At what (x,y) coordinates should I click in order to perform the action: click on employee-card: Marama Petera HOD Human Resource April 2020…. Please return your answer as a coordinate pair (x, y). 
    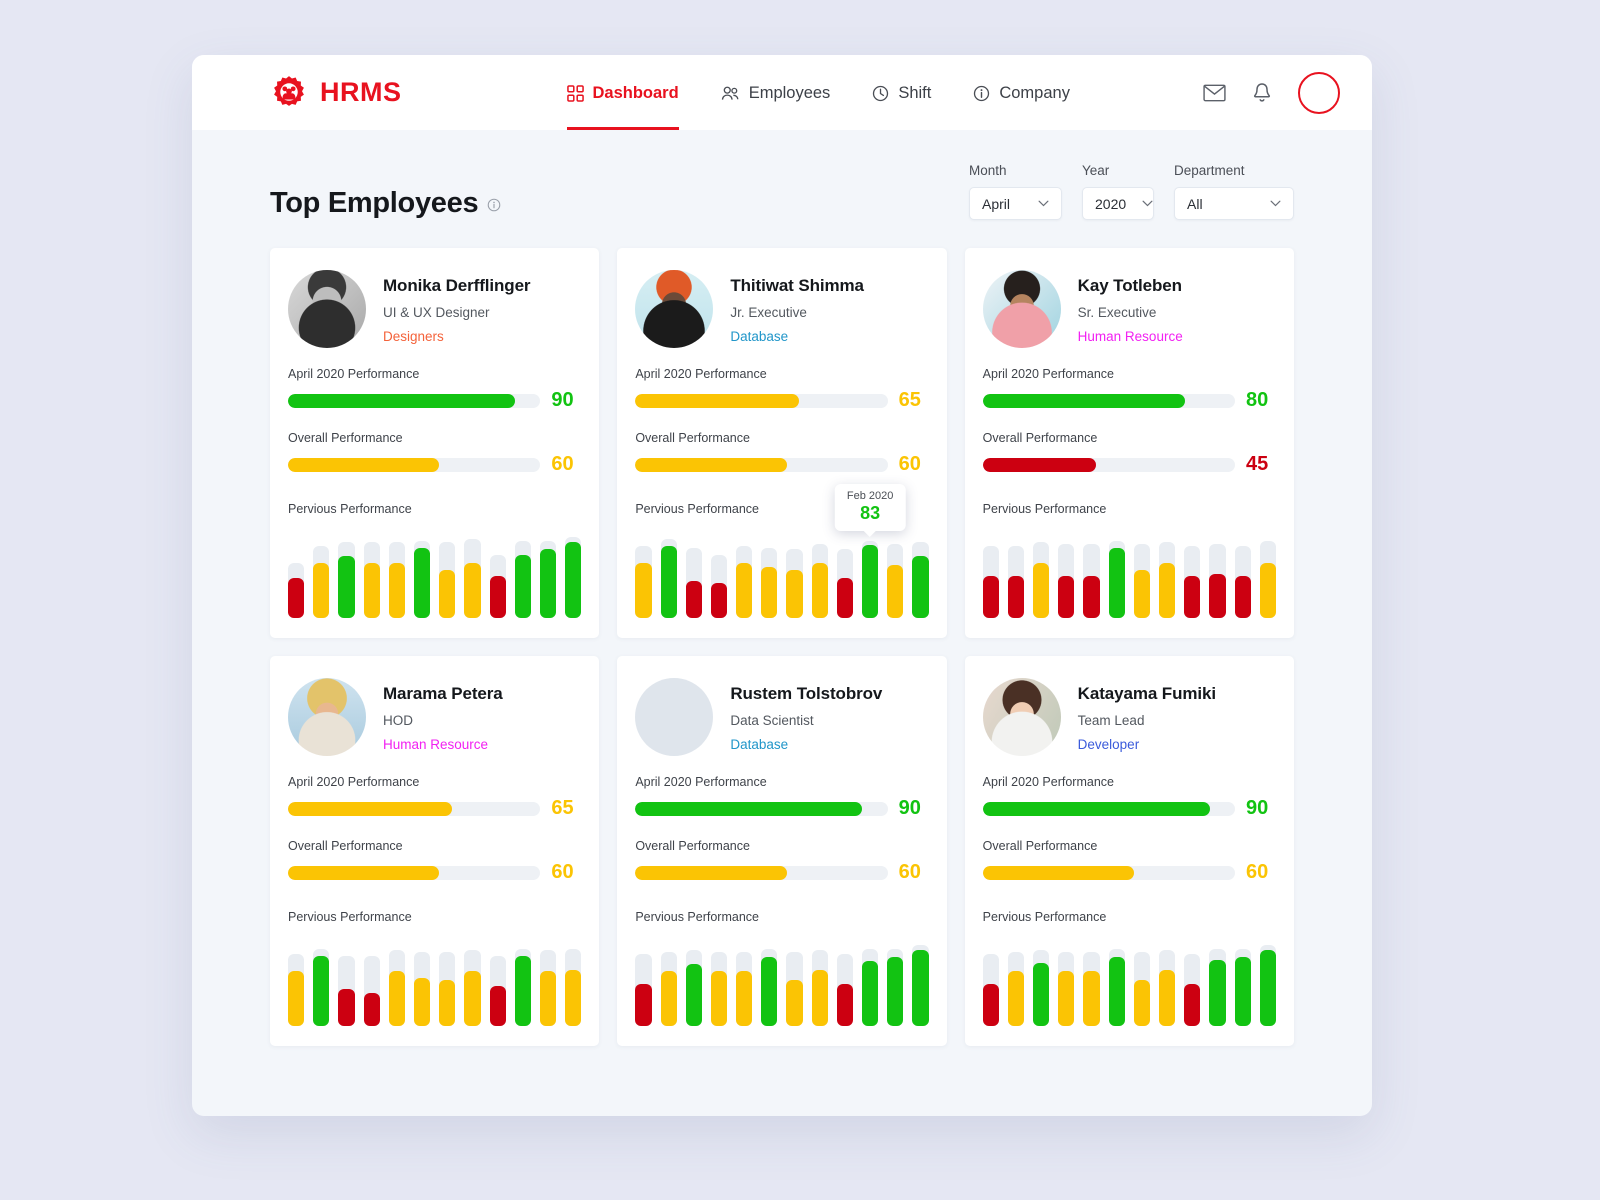
    Looking at the image, I should click on (435, 851).